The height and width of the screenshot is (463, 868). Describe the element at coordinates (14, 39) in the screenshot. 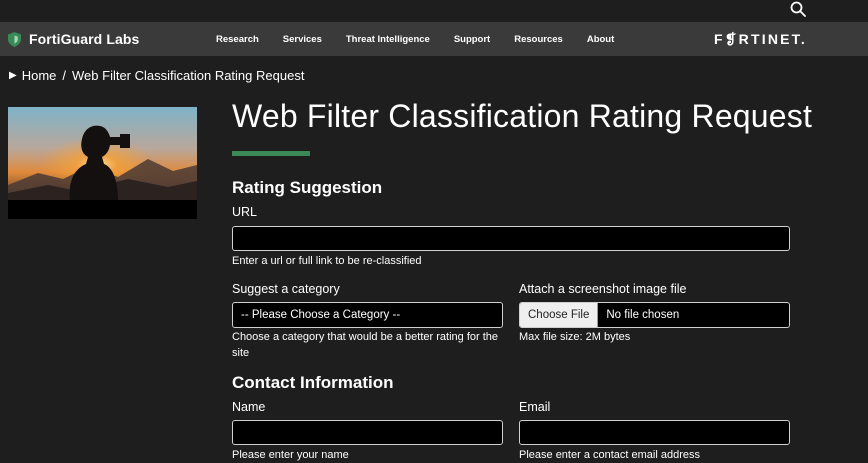

I see `shield-icon` at that location.